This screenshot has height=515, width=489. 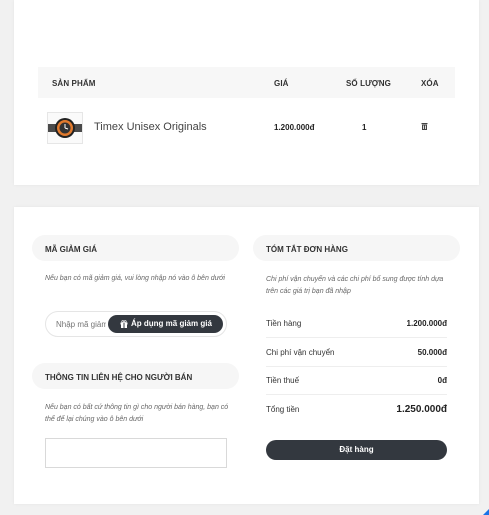 What do you see at coordinates (486, 512) in the screenshot?
I see `corner-accent-icon` at bounding box center [486, 512].